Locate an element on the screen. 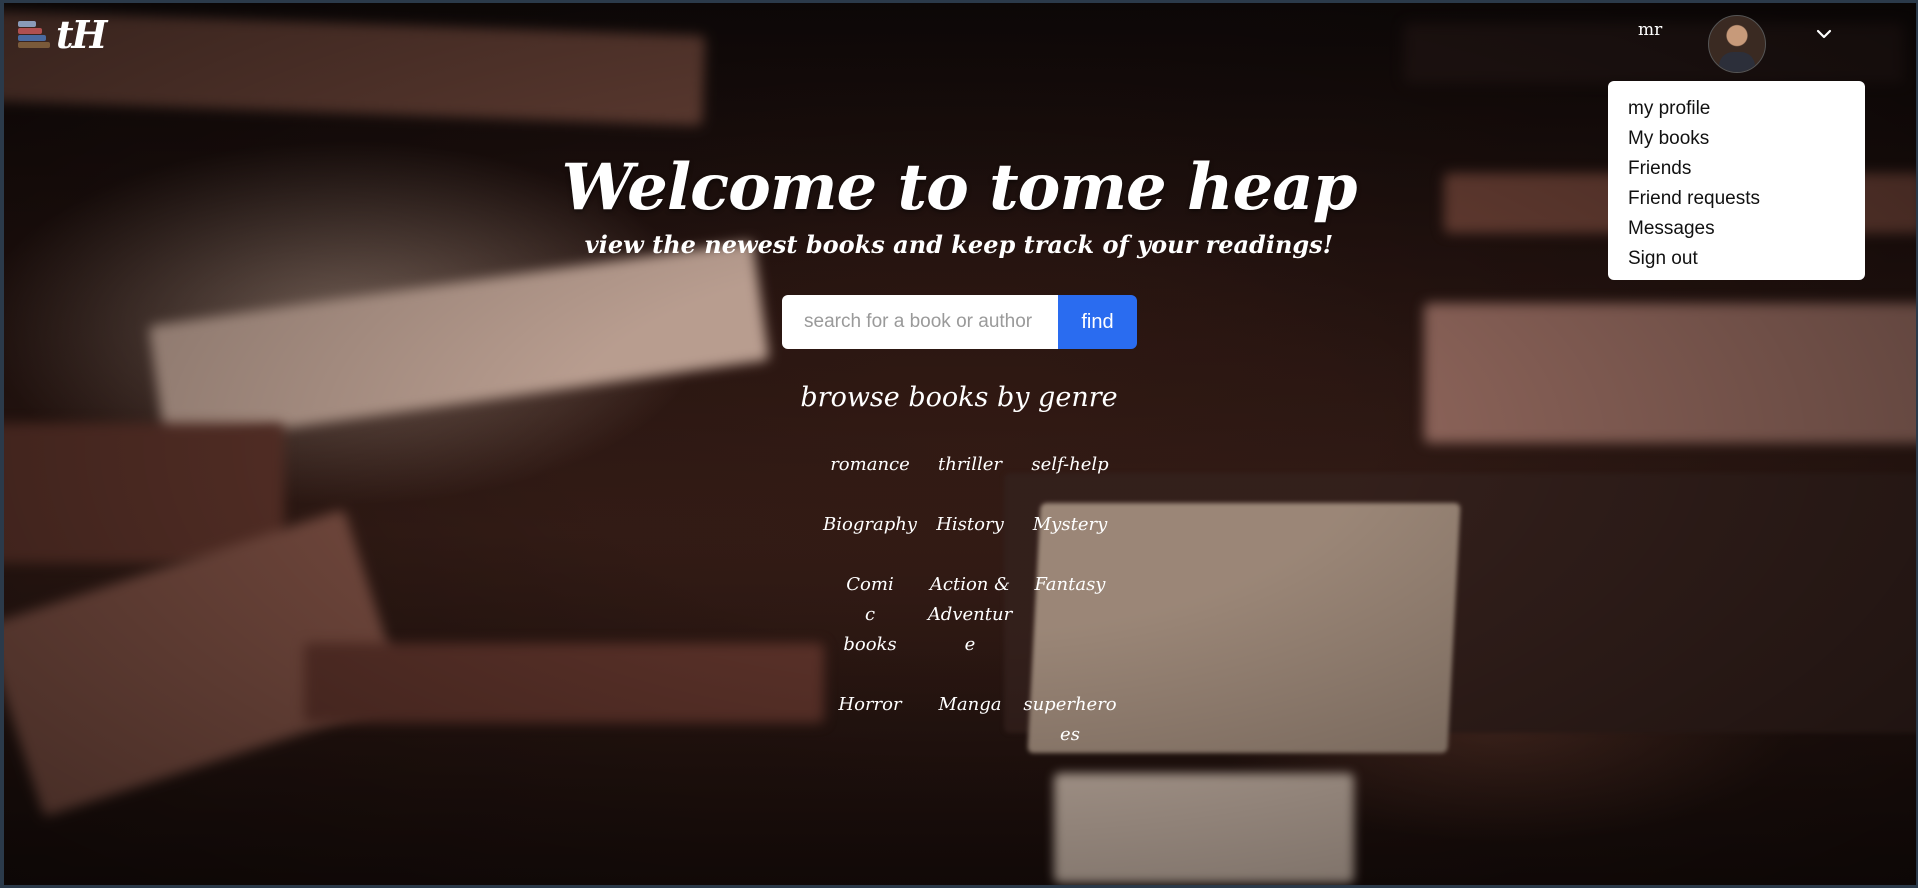 Image resolution: width=1918 pixels, height=888 pixels. genre-heading: browse books by genre is located at coordinates (959, 397).